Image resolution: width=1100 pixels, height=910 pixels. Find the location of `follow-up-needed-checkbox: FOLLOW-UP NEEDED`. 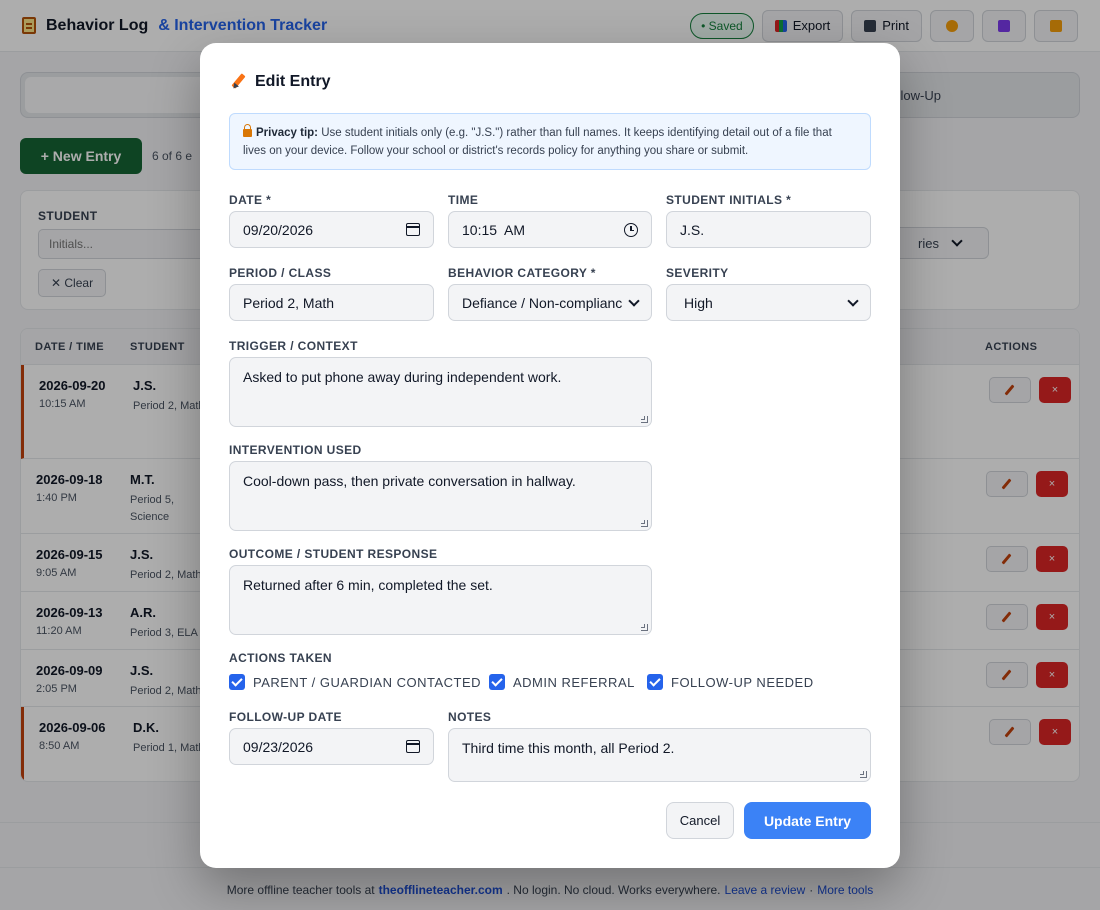

follow-up-needed-checkbox: FOLLOW-UP NEEDED is located at coordinates (730, 682).